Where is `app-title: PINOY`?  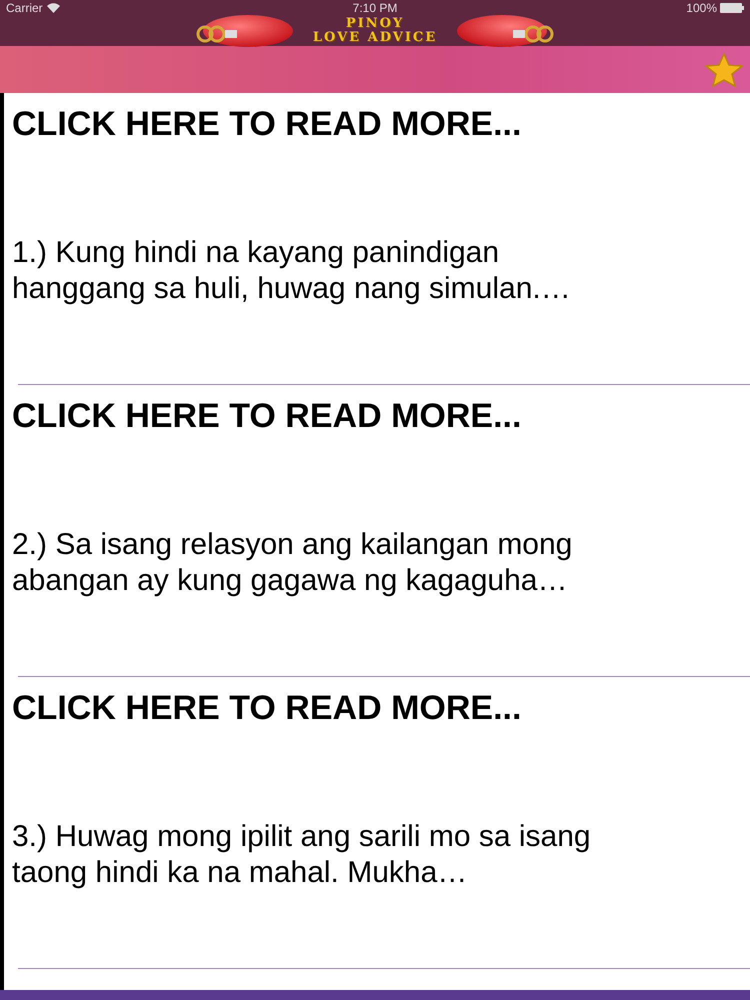
app-title: PINOY is located at coordinates (375, 24).